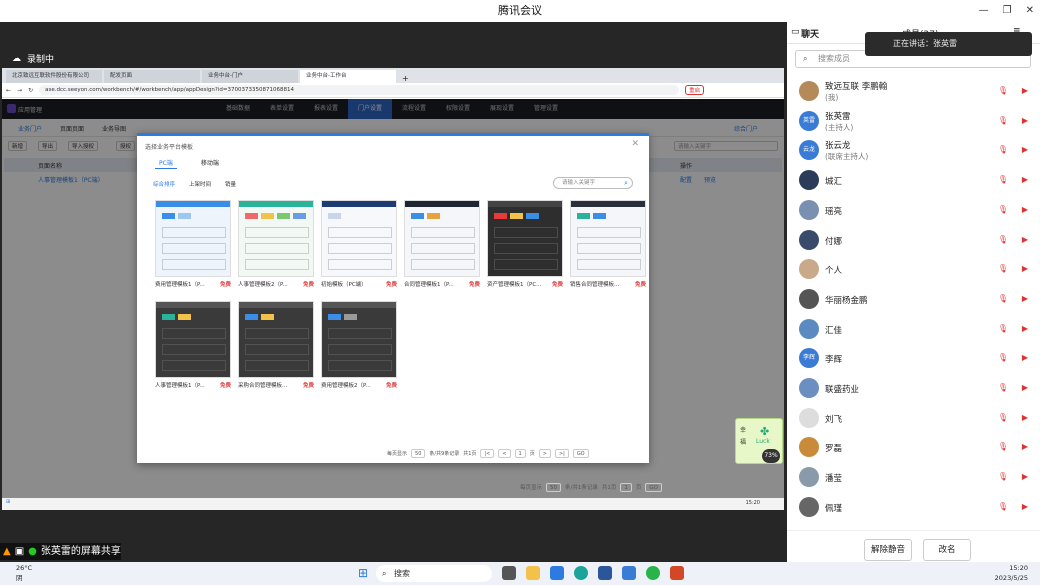 The height and width of the screenshot is (585, 1040). Describe the element at coordinates (913, 240) in the screenshot. I see `member-row: 付娜 🎙 ▶` at that location.